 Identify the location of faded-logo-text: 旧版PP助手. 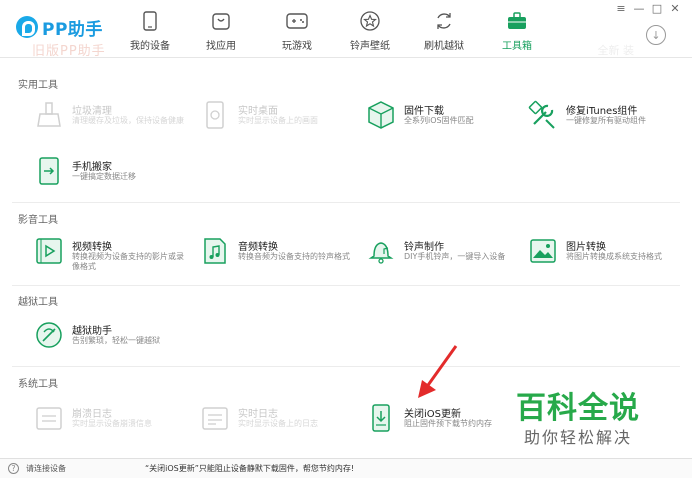
(69, 51).